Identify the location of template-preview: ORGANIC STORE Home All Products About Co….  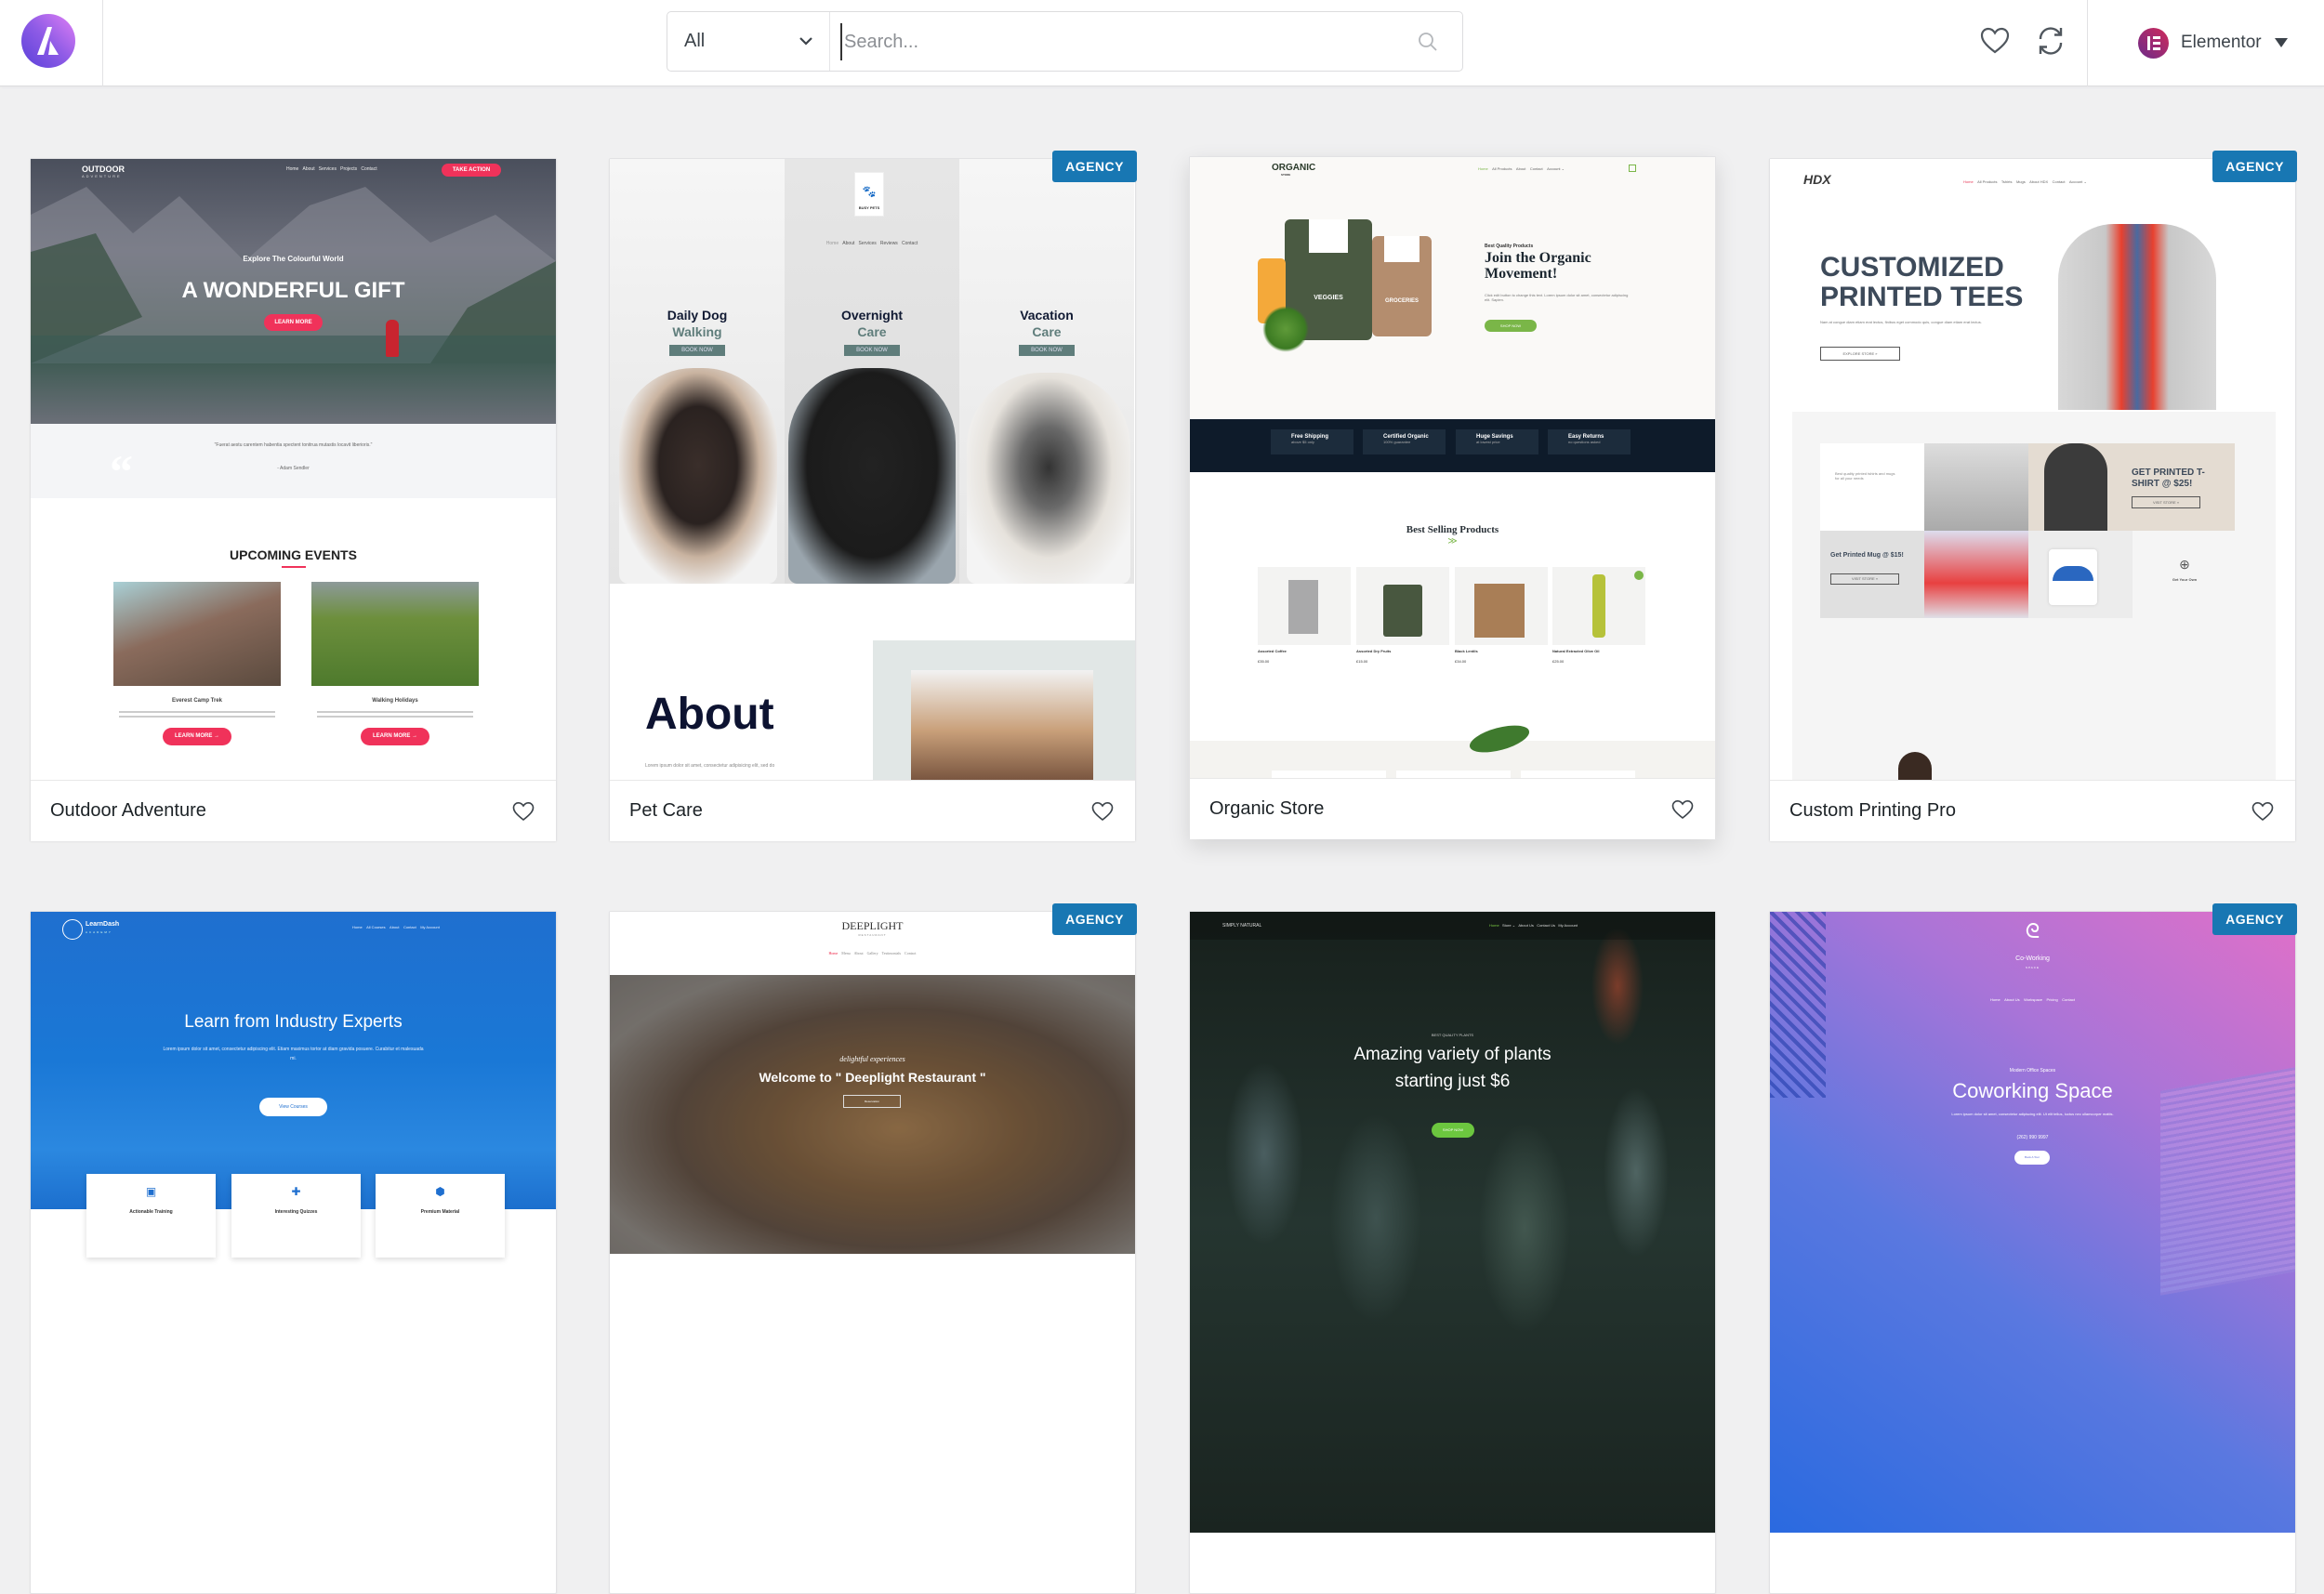
(1452, 467).